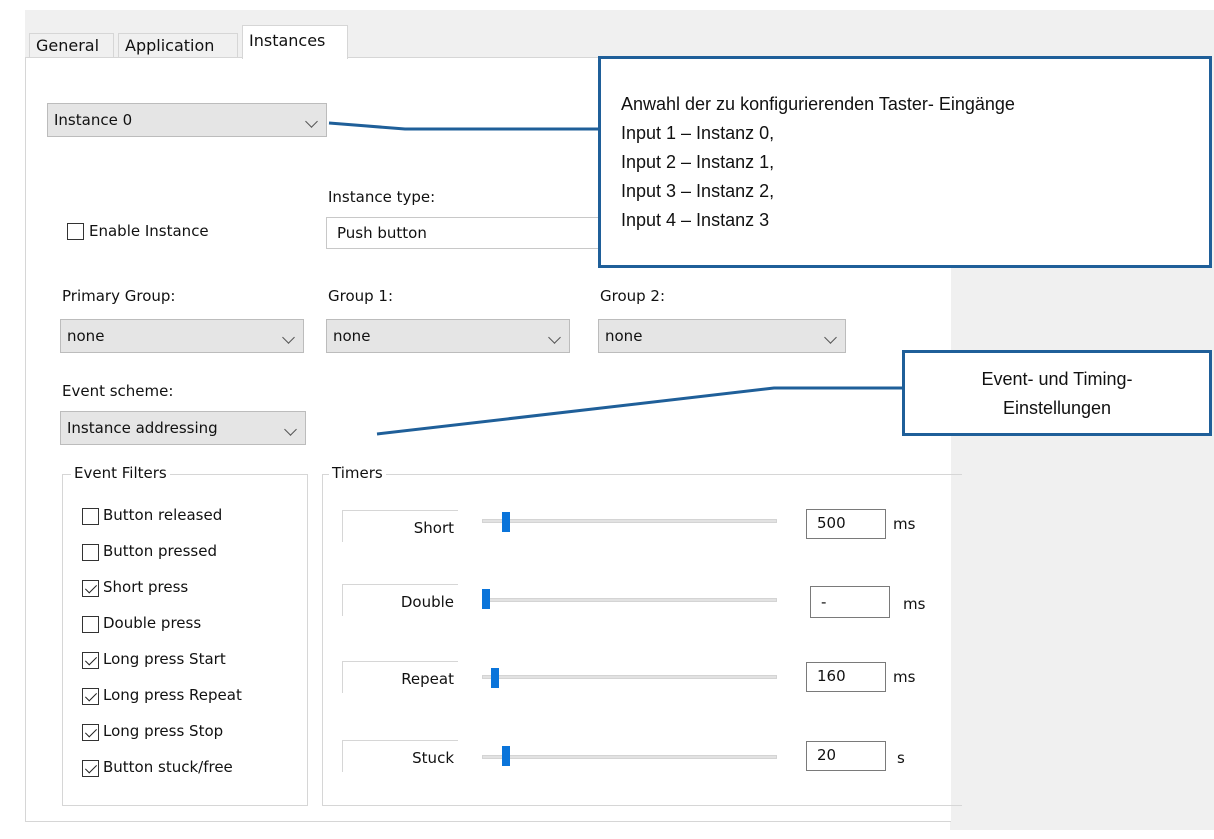 The height and width of the screenshot is (839, 1214). What do you see at coordinates (698, 133) in the screenshot?
I see `callout-text-line: Input 1 – Instanz 0,` at bounding box center [698, 133].